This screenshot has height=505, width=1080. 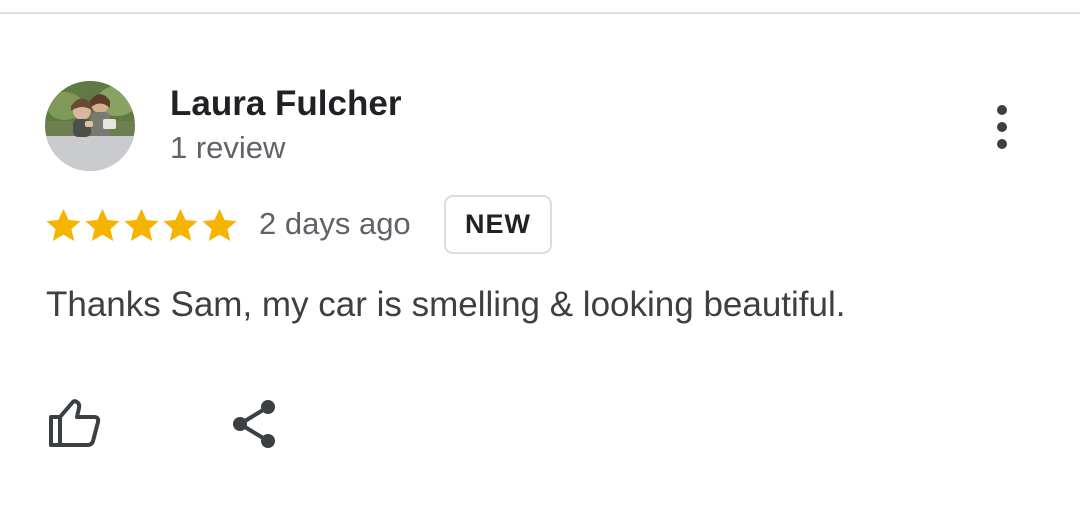 I want to click on share-button, so click(x=254, y=424).